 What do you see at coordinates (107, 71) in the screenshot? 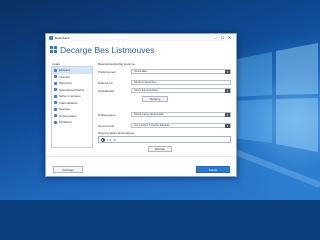
I see `field-label: Prefercament` at bounding box center [107, 71].